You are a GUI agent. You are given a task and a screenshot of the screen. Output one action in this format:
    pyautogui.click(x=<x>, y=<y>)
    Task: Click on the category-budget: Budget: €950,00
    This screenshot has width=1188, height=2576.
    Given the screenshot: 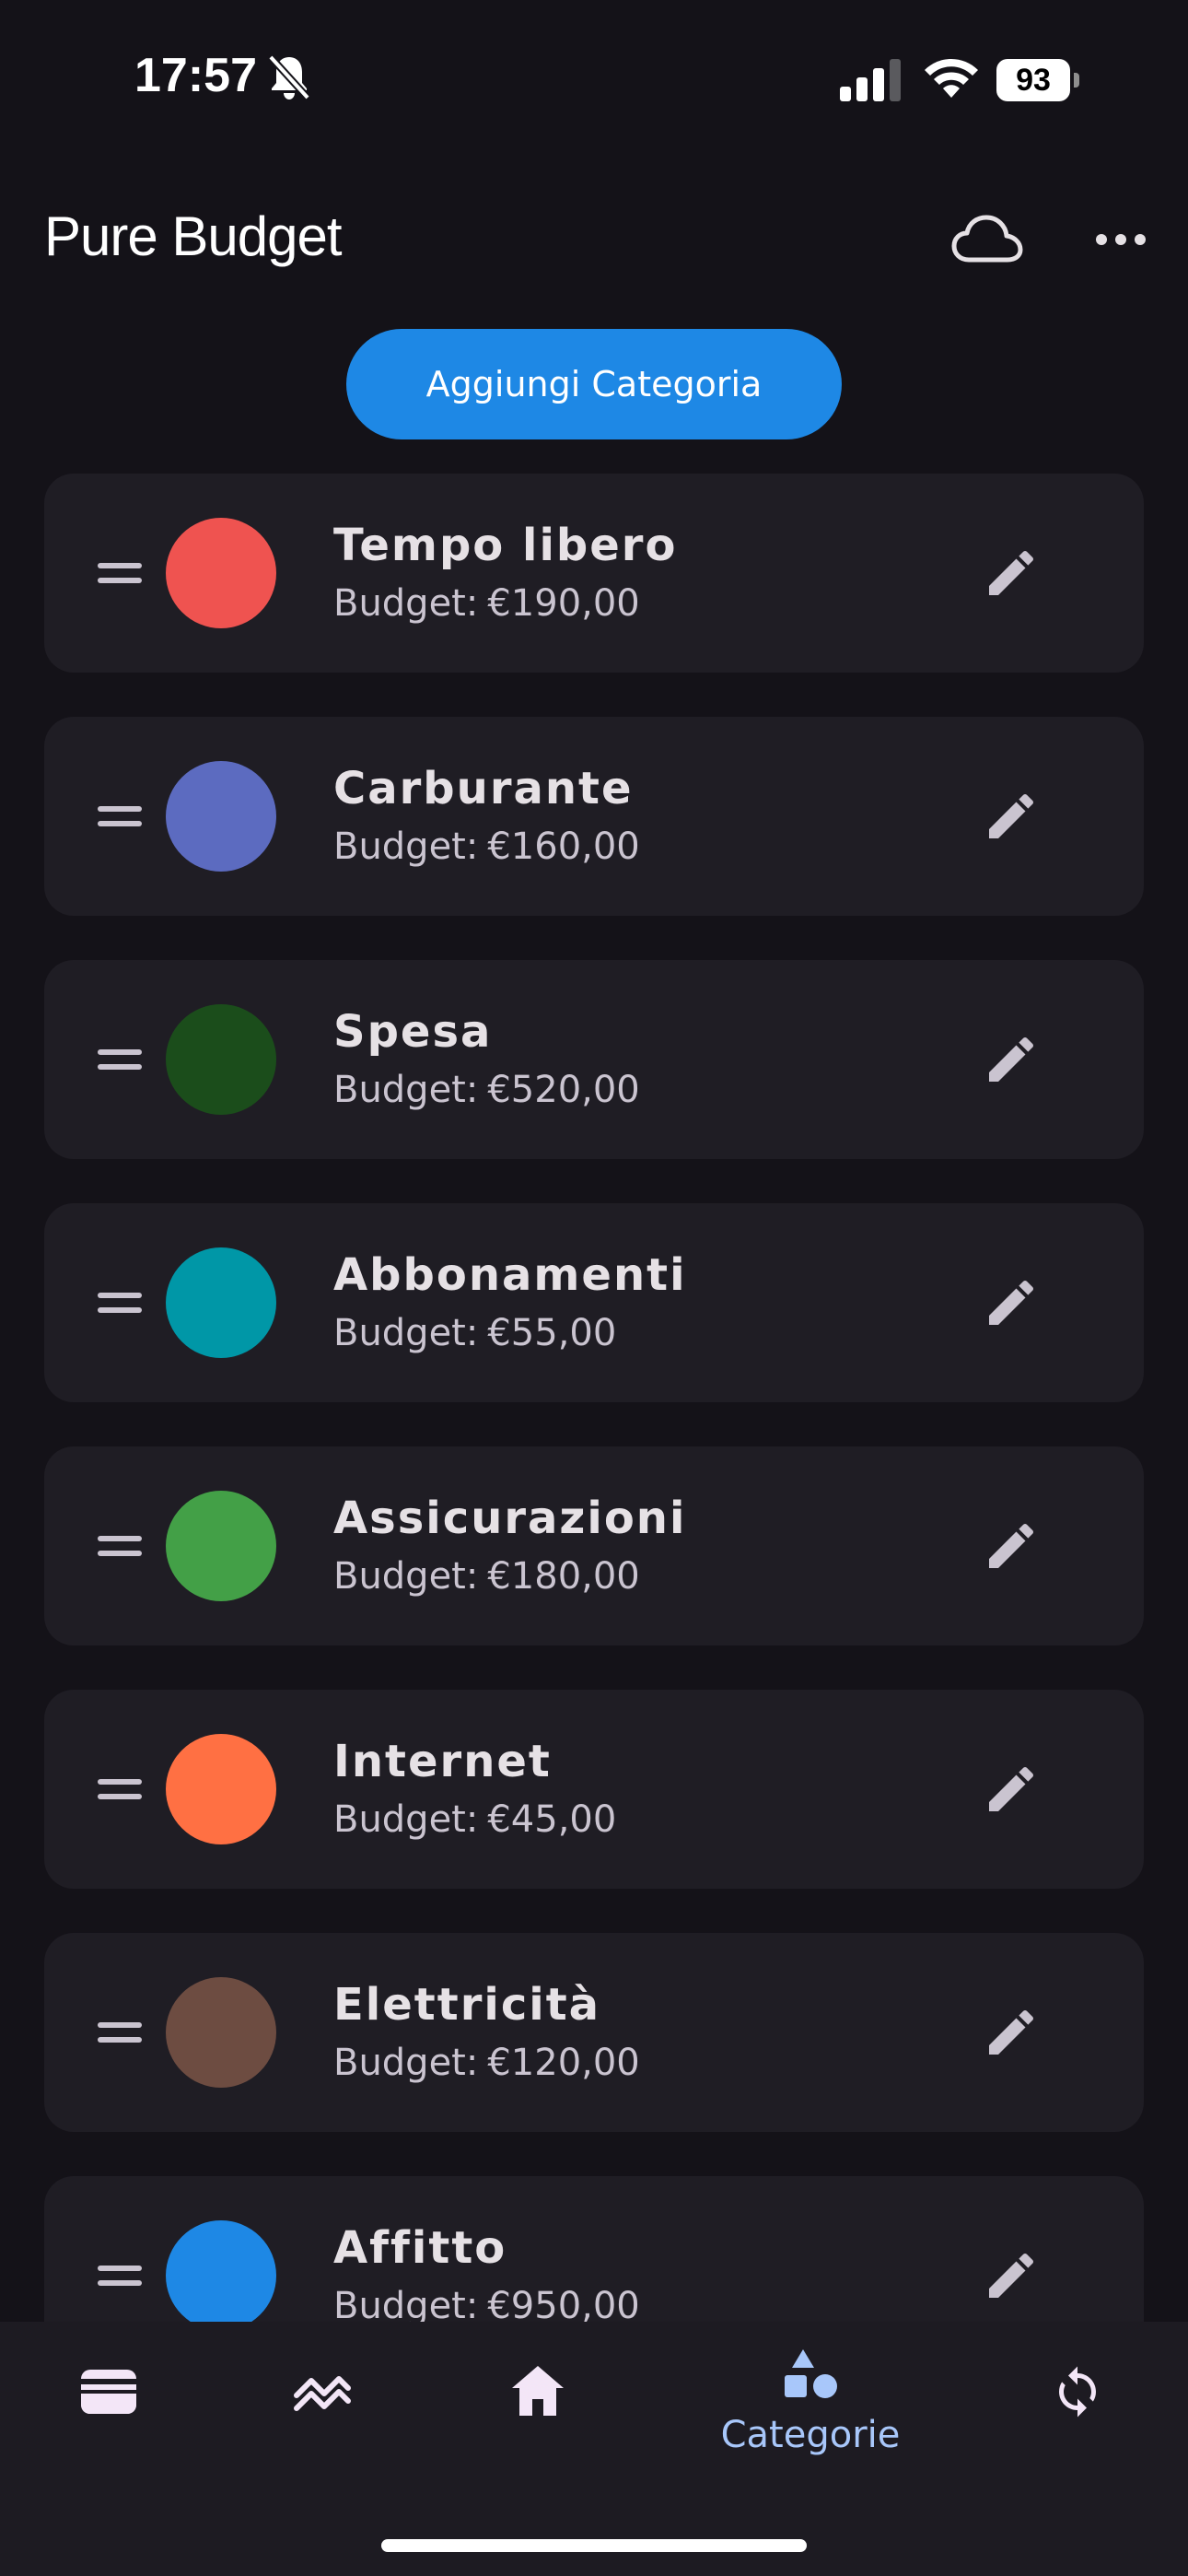 What is the action you would take?
    pyautogui.click(x=486, y=2303)
    